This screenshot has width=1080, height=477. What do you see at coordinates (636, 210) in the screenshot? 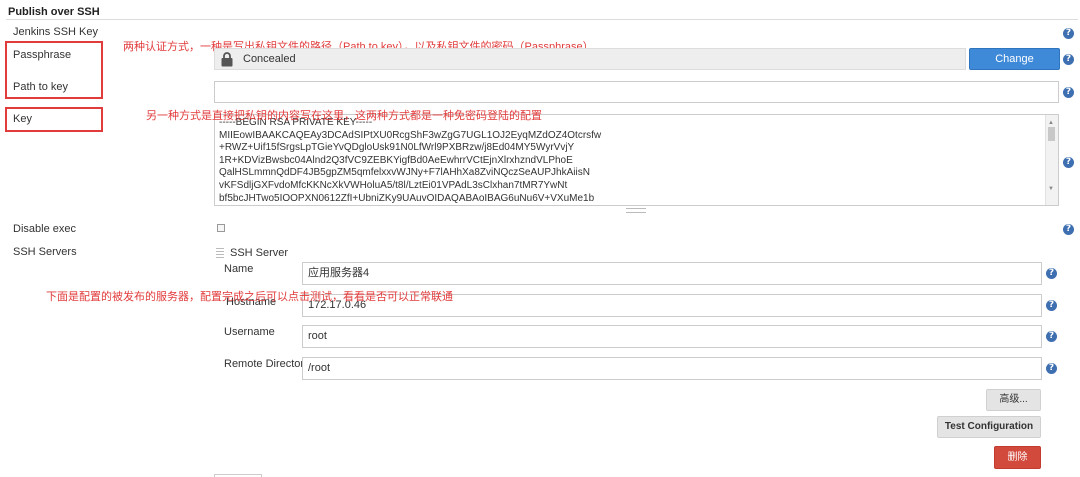
I see `resize-grip-icon` at bounding box center [636, 210].